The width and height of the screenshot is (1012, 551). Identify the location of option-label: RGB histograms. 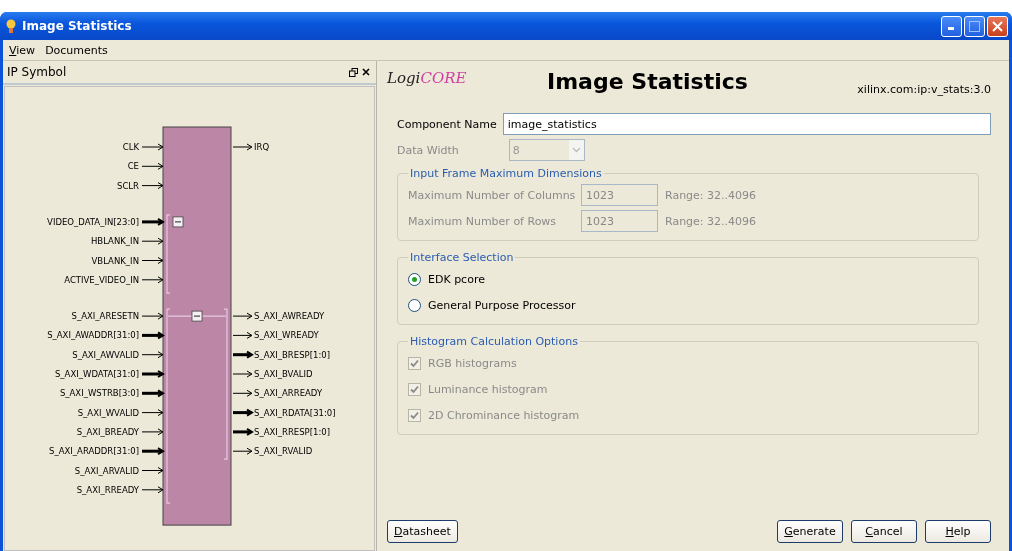
(472, 363).